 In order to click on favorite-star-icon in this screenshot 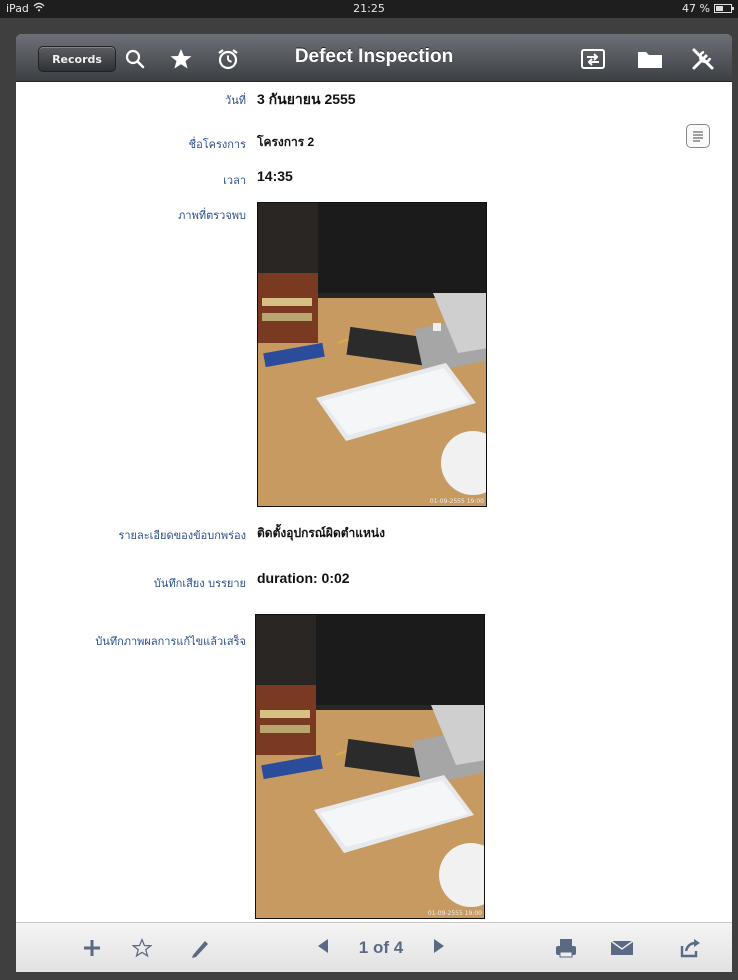, I will do `click(142, 948)`.